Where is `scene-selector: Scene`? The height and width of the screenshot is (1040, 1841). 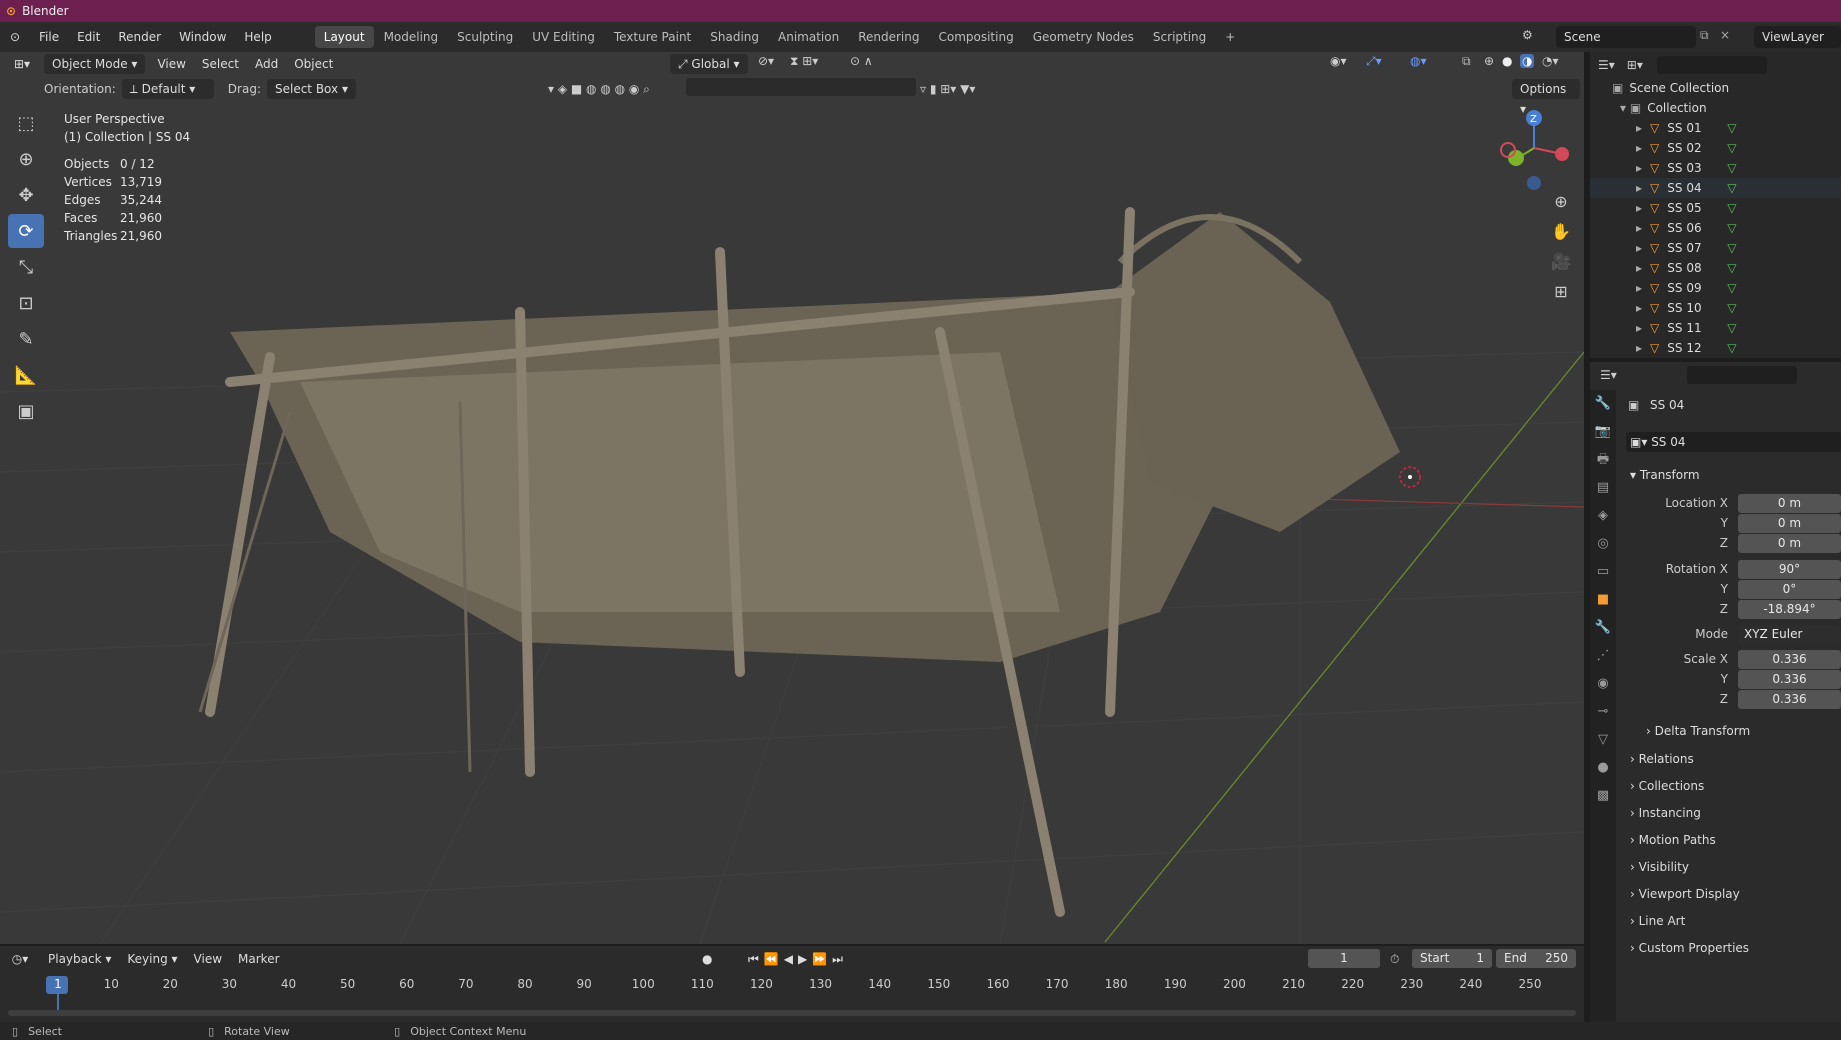 scene-selector: Scene is located at coordinates (1626, 37).